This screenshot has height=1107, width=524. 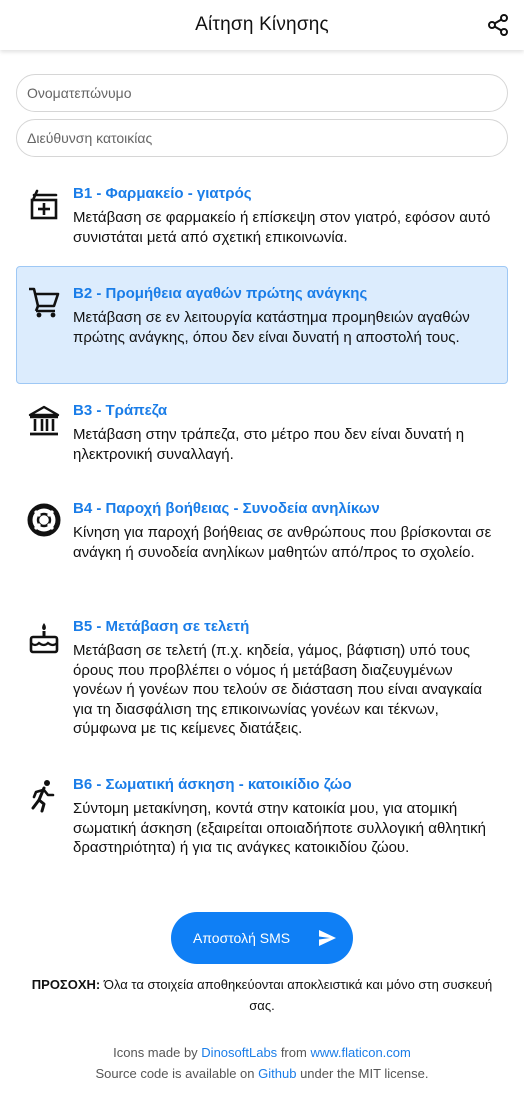 What do you see at coordinates (242, 938) in the screenshot?
I see `send-sms-label: Αποστολή SMS` at bounding box center [242, 938].